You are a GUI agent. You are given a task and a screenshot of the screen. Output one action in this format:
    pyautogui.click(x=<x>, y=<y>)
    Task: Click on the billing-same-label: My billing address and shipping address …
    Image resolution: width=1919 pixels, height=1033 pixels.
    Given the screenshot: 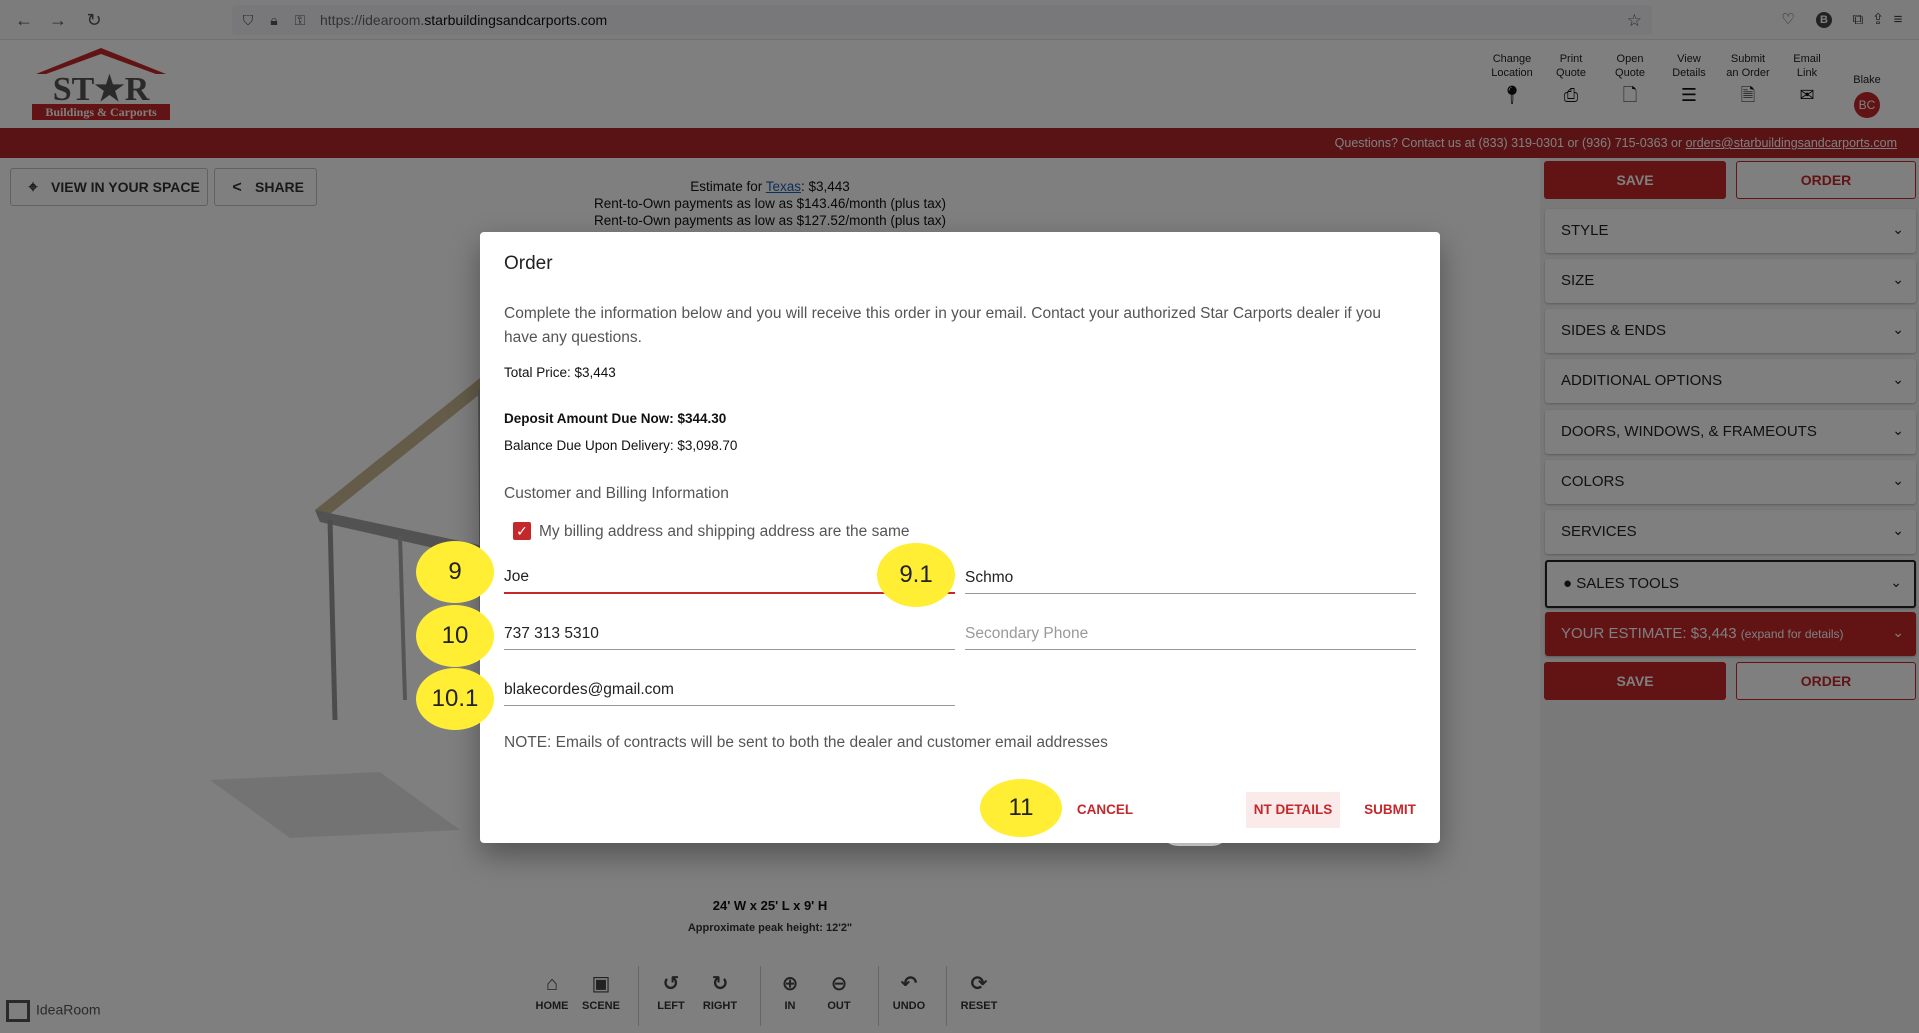 What is the action you would take?
    pyautogui.click(x=724, y=532)
    